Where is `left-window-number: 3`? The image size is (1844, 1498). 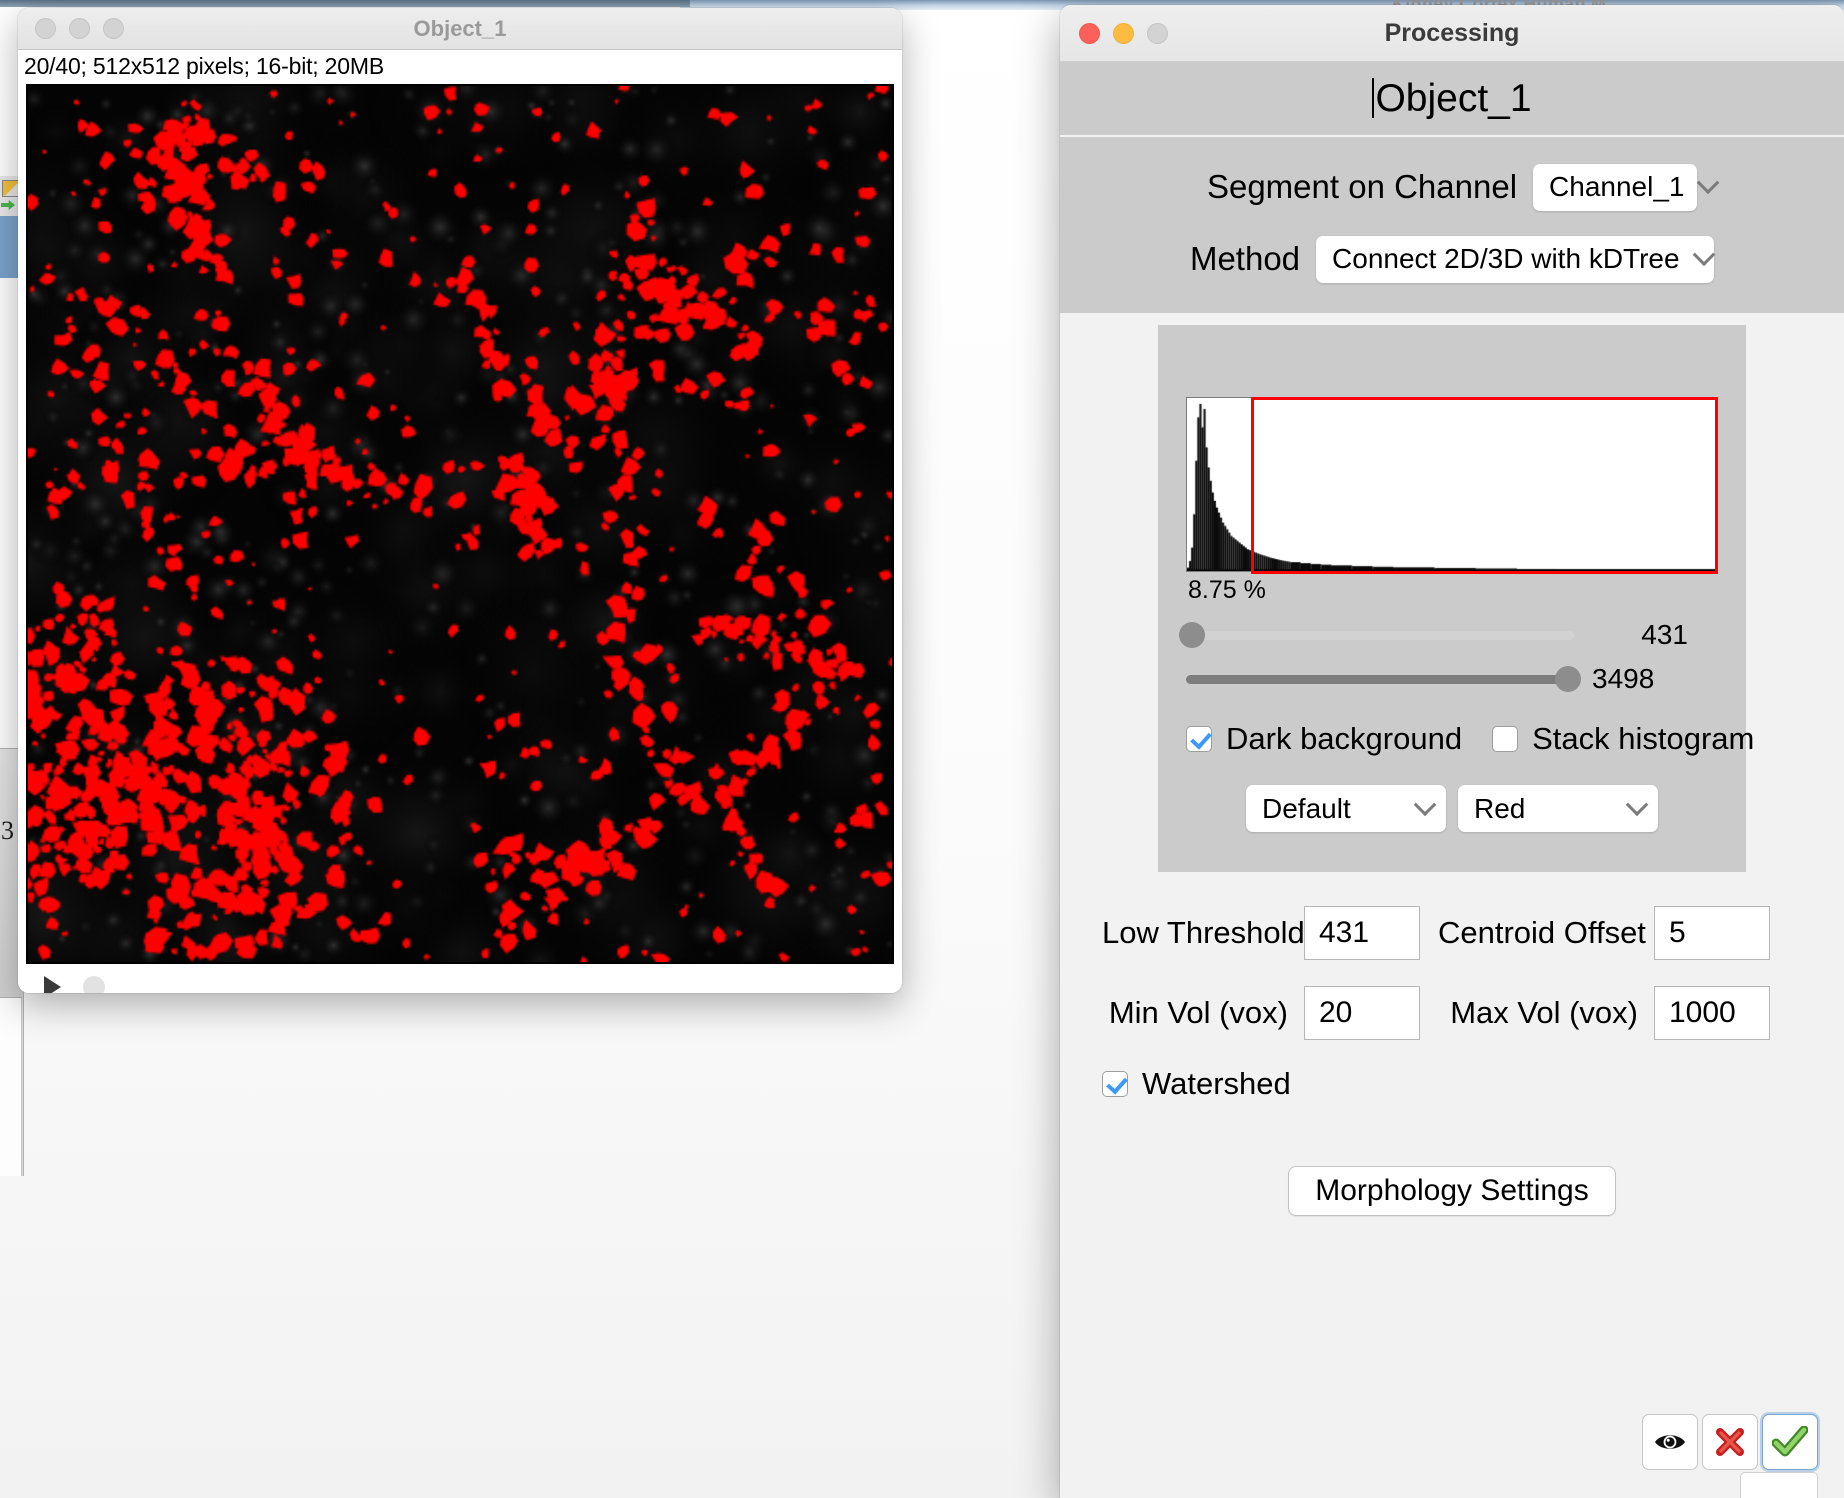
left-window-number: 3 is located at coordinates (7, 830).